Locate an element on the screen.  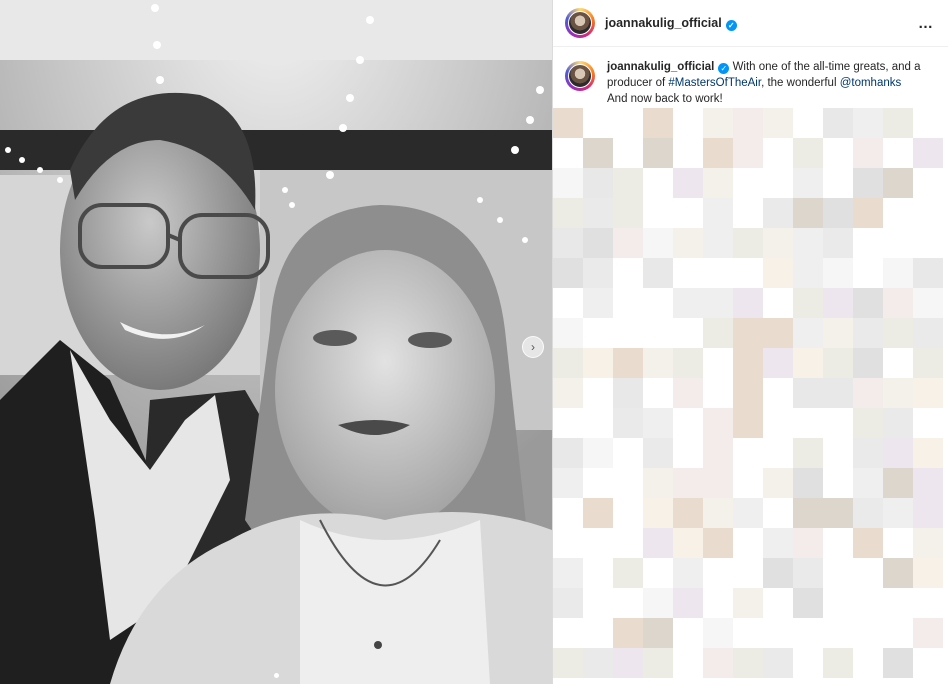
caption-line2-prefix: producer of is located at coordinates (636, 83).